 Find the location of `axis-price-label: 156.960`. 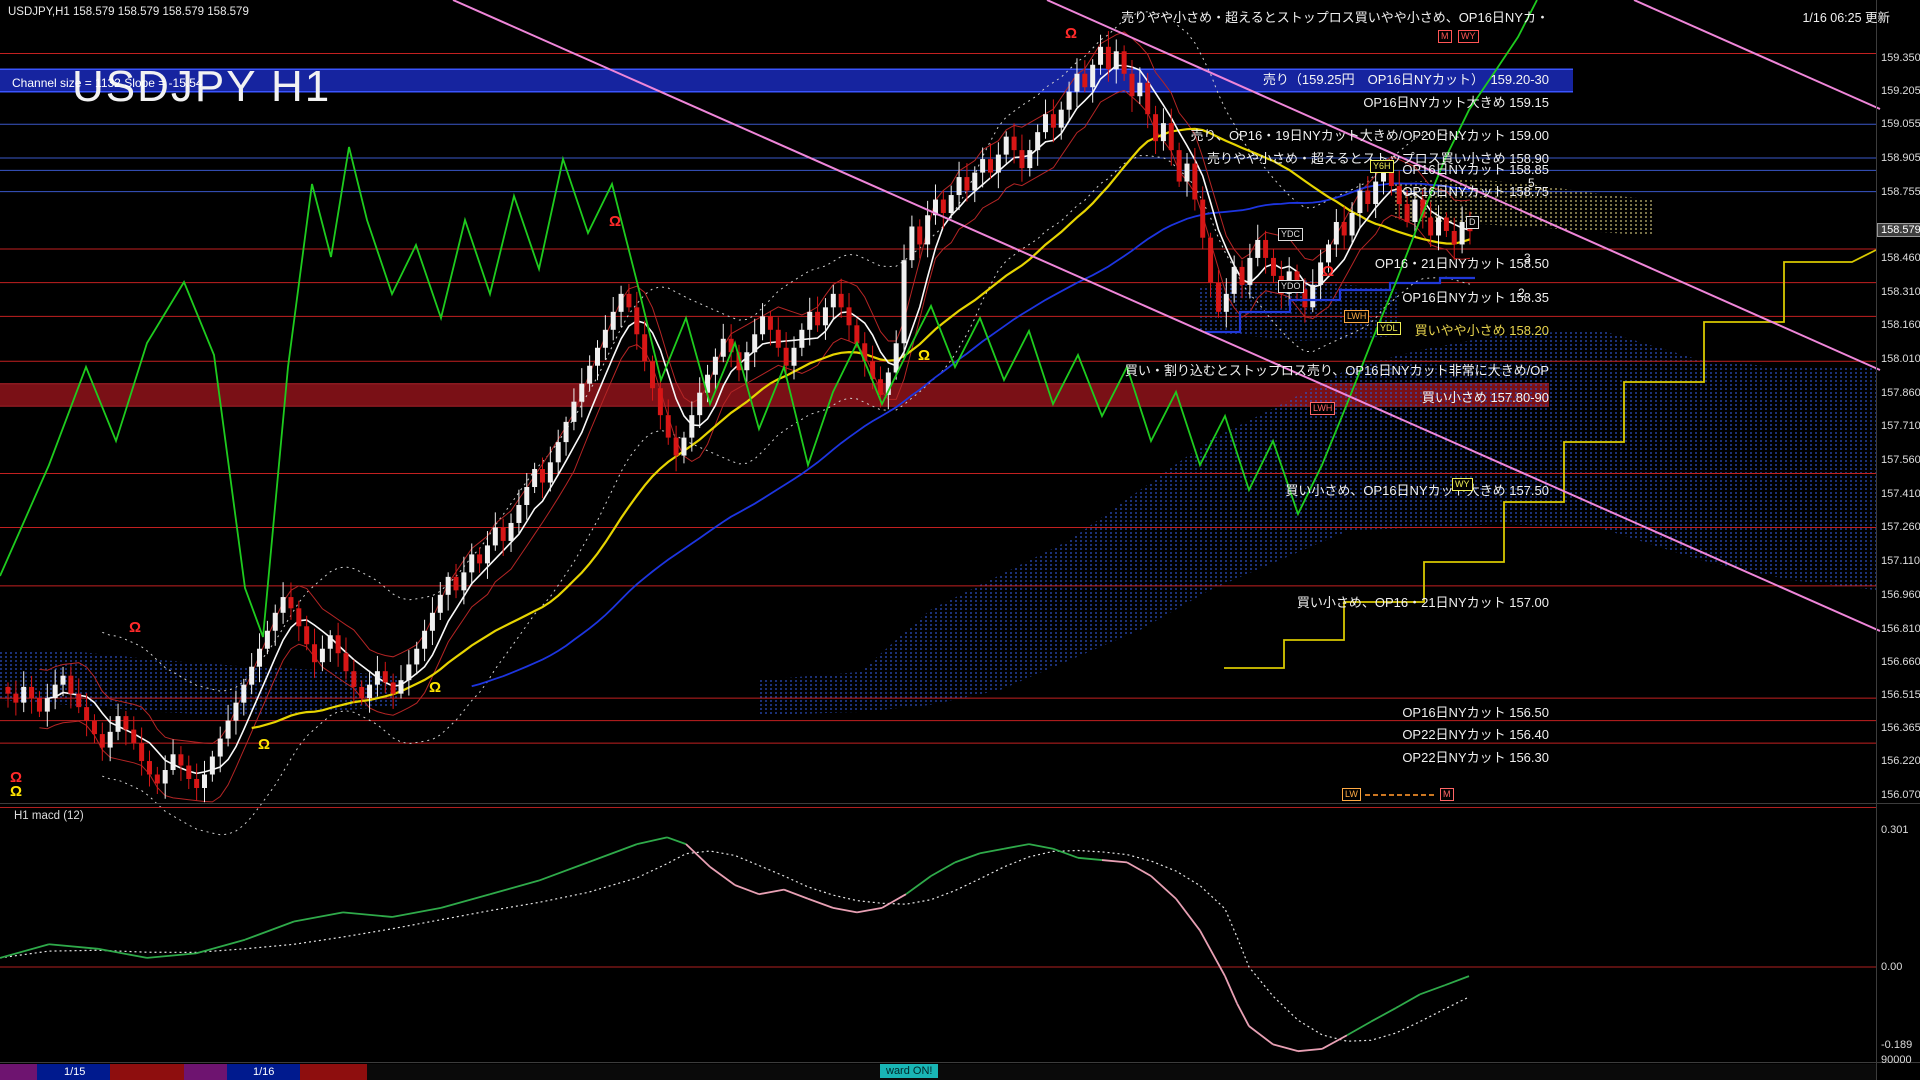

axis-price-label: 156.960 is located at coordinates (1900, 595).